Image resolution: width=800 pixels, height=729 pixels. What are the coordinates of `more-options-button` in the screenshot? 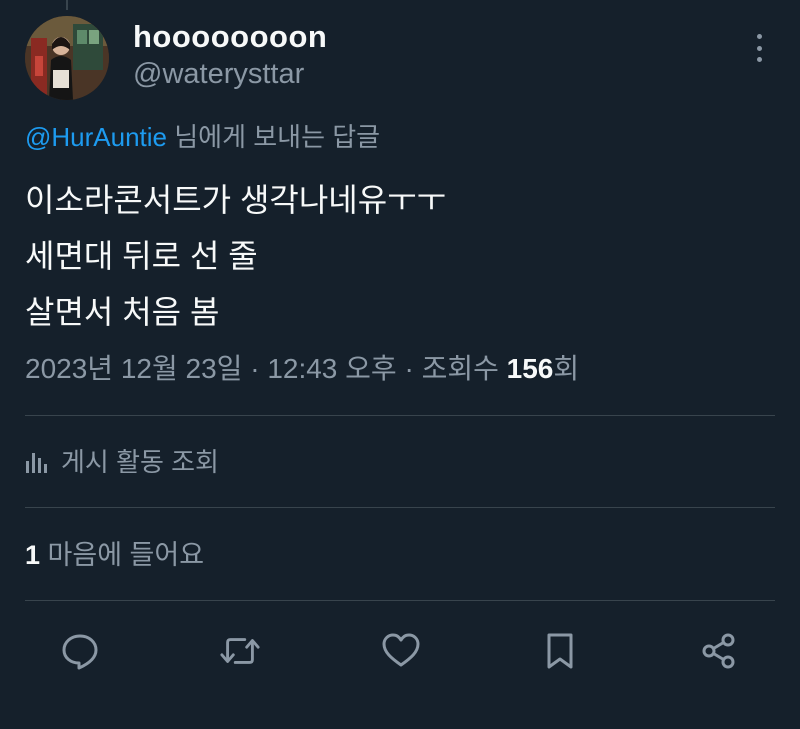 It's located at (759, 48).